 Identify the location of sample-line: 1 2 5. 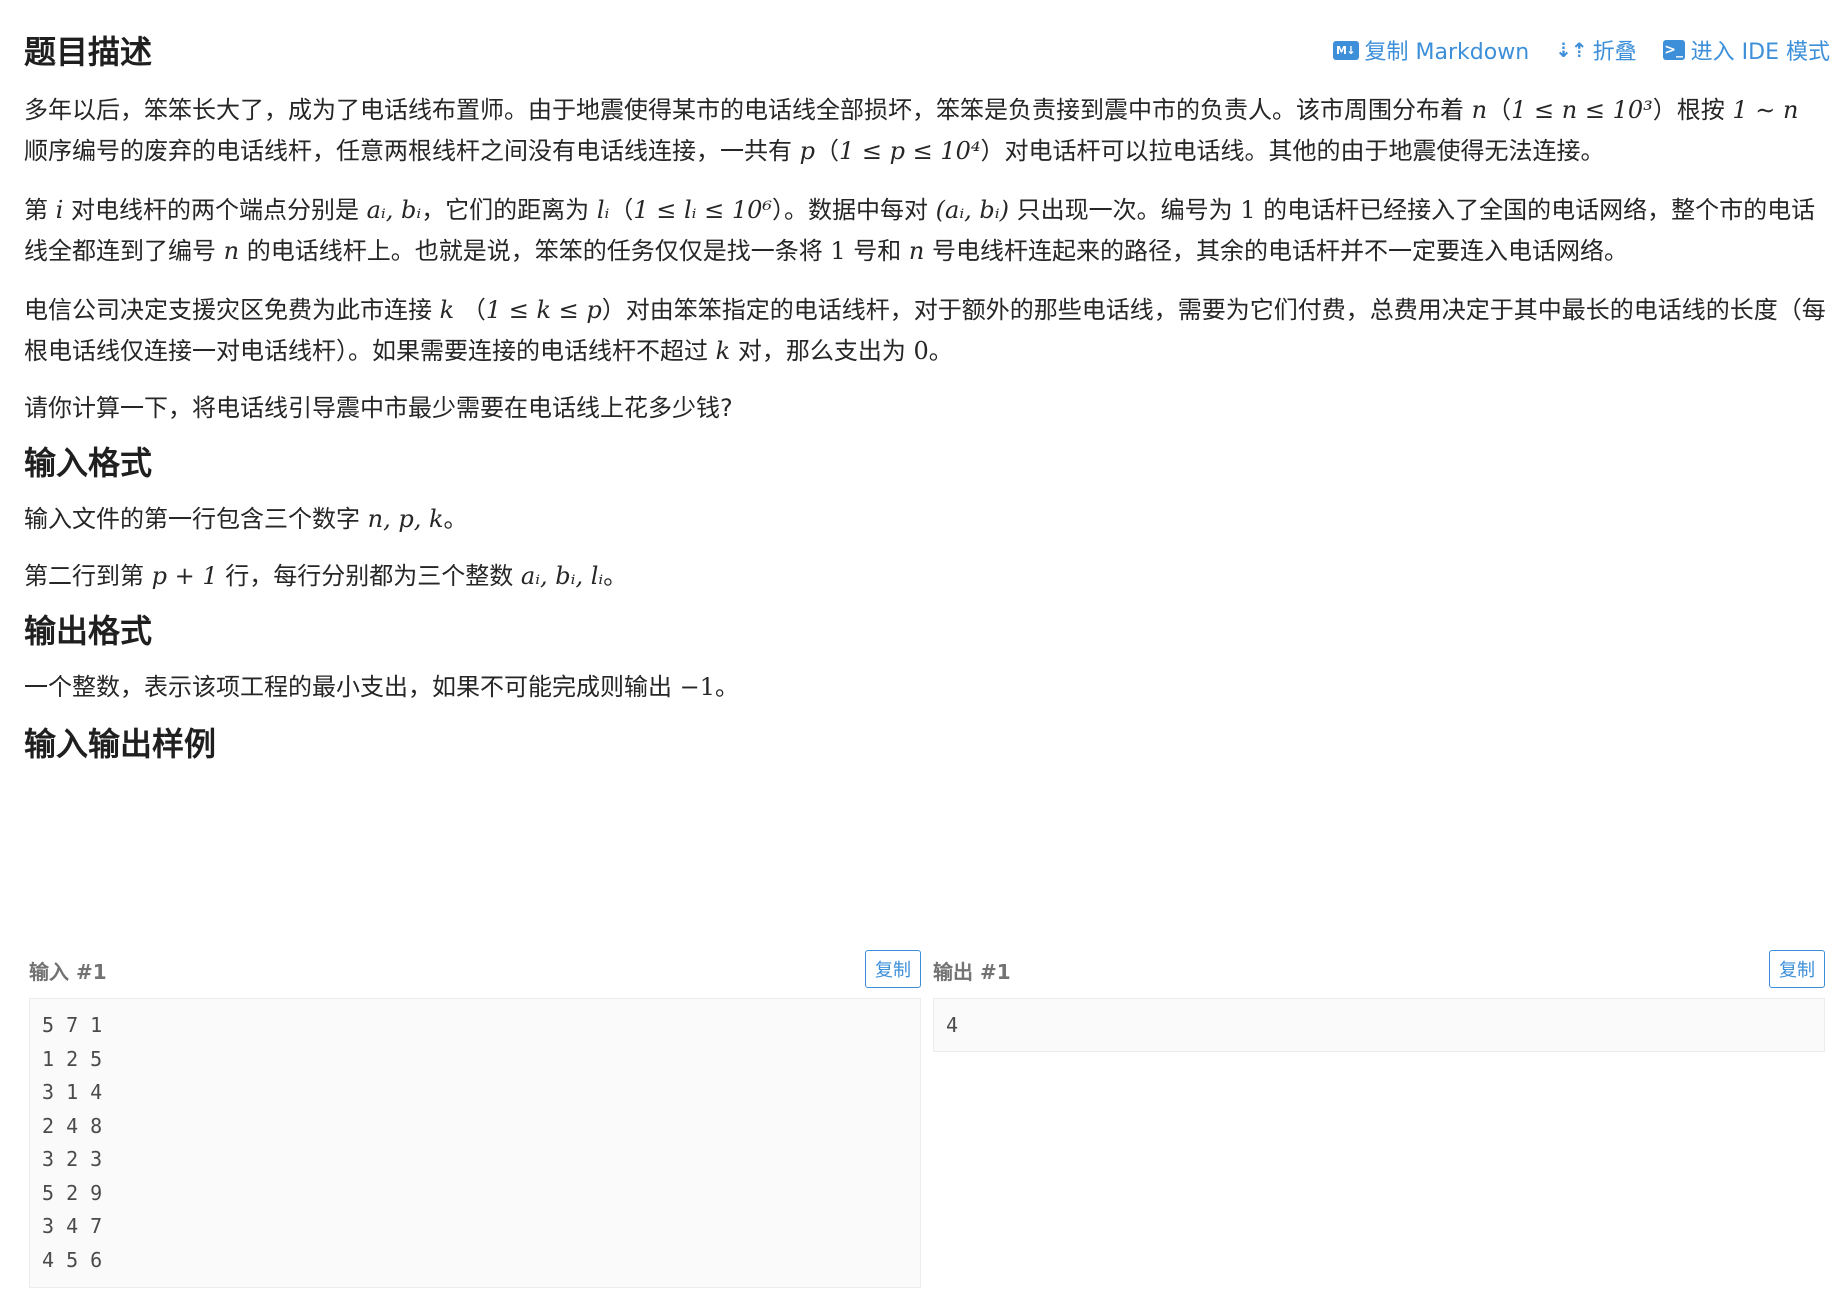
(72, 1058).